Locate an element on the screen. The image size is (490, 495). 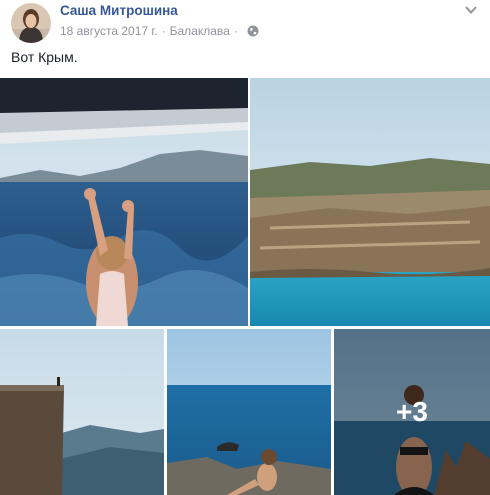
avatar-image is located at coordinates (31, 23).